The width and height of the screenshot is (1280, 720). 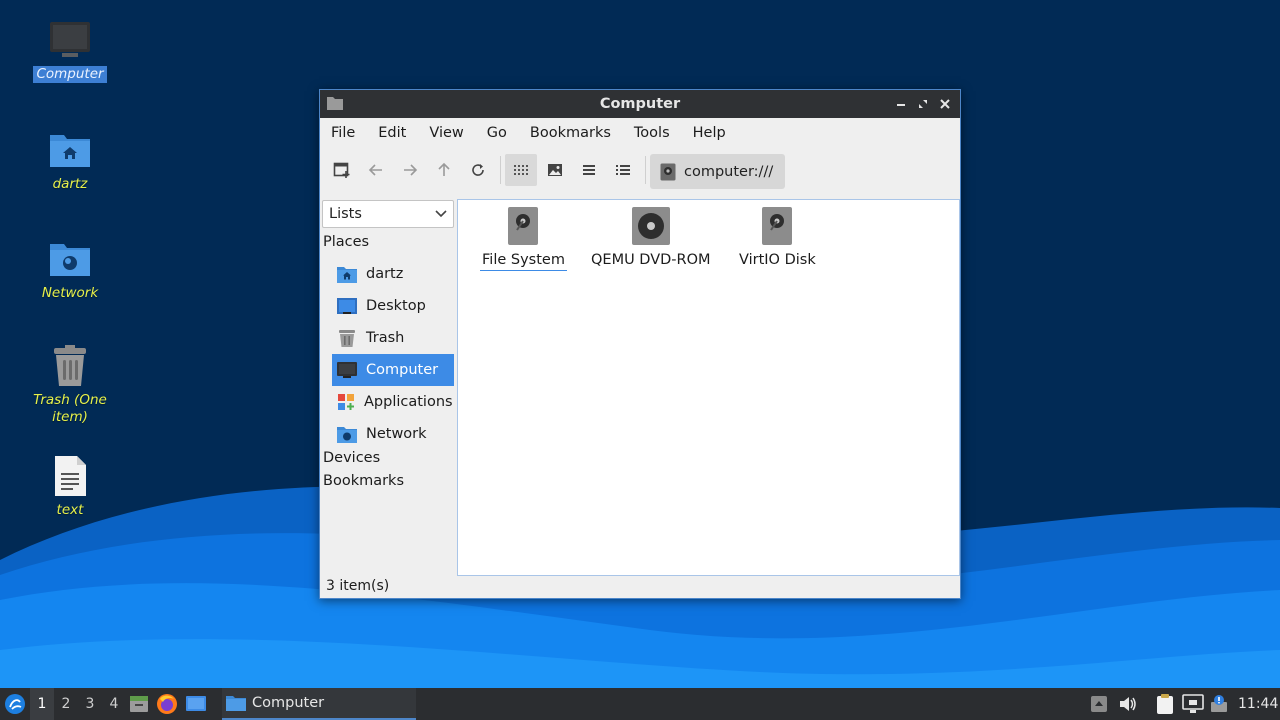 I want to click on sidebar-item-dartz: dartz, so click(x=393, y=274).